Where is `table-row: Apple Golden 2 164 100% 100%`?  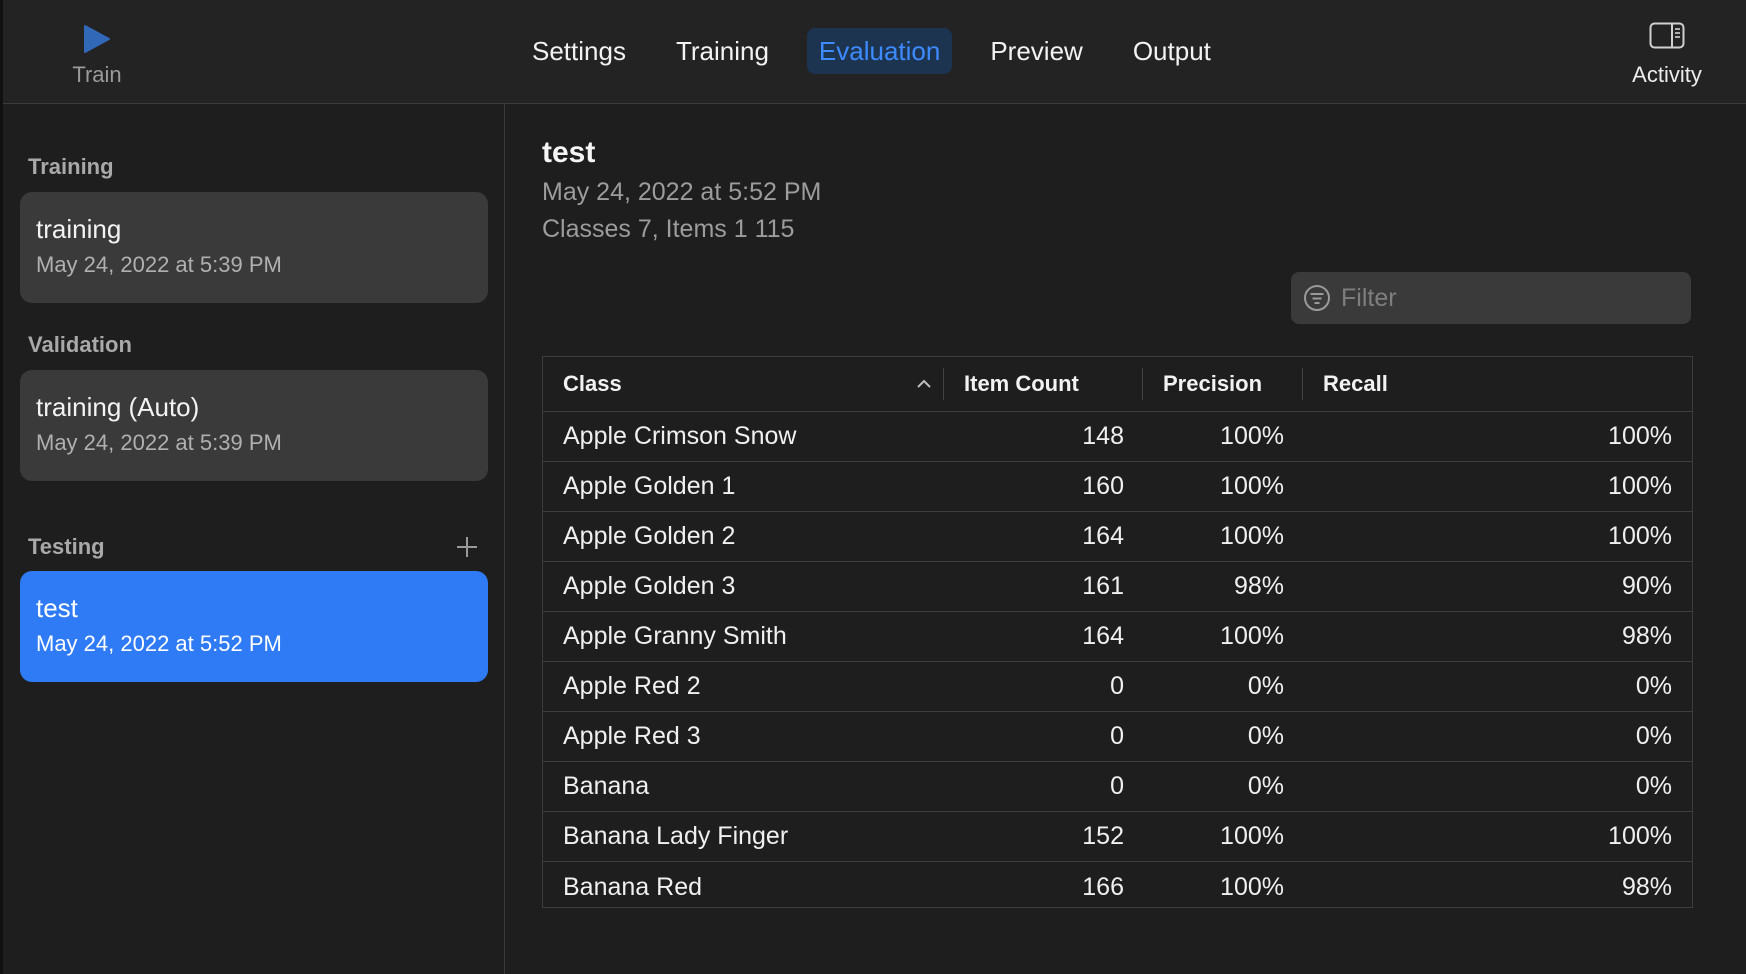 table-row: Apple Golden 2 164 100% 100% is located at coordinates (1117, 537).